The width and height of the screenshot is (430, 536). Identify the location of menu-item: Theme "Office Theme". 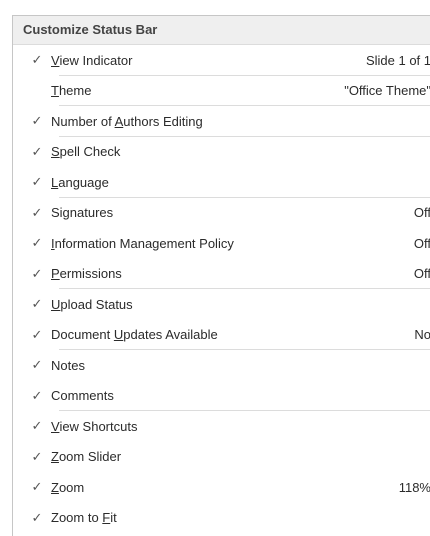
(221, 91).